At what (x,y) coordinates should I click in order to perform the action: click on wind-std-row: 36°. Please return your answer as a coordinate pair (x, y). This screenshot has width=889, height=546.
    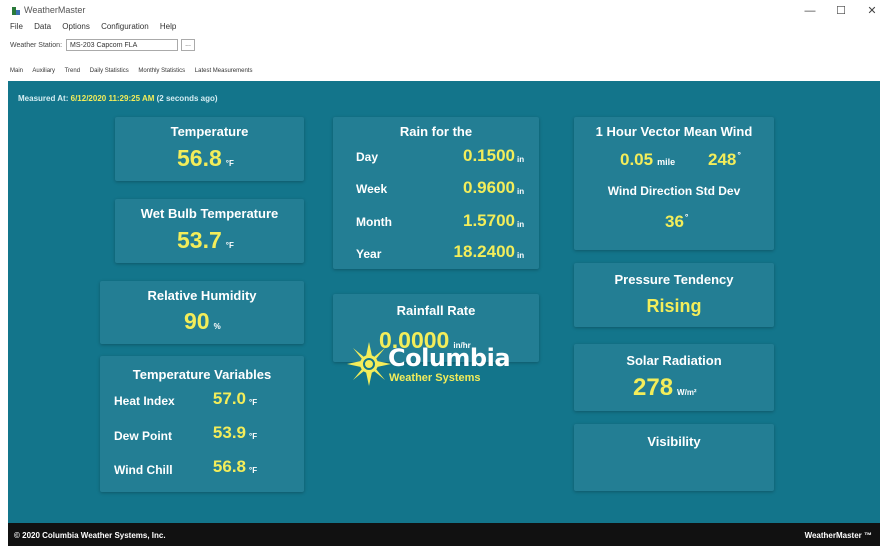
    Looking at the image, I should click on (677, 222).